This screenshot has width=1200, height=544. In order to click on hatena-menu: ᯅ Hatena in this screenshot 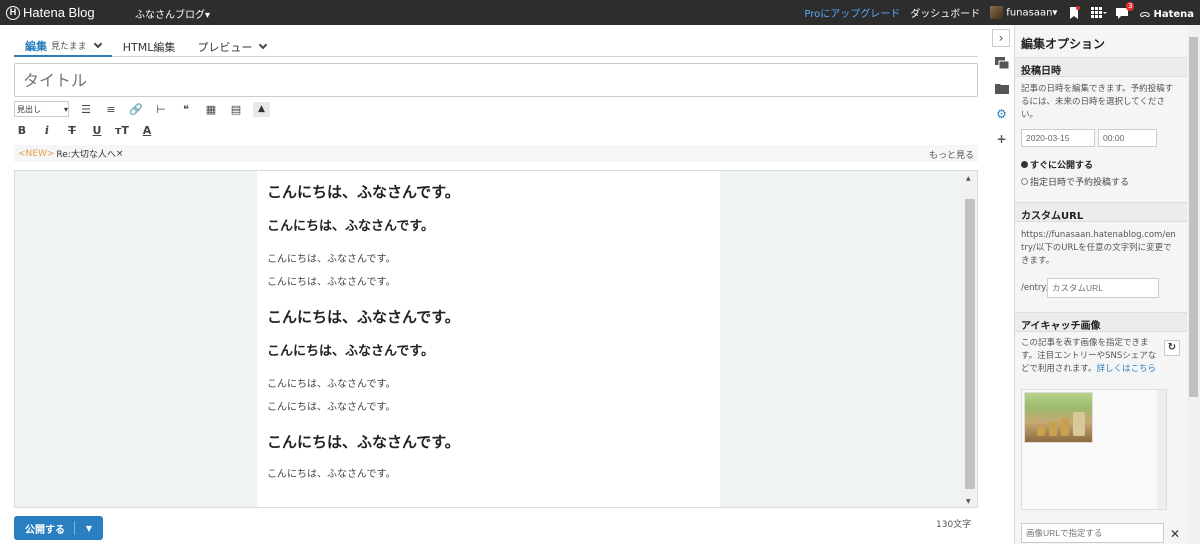, I will do `click(1166, 13)`.